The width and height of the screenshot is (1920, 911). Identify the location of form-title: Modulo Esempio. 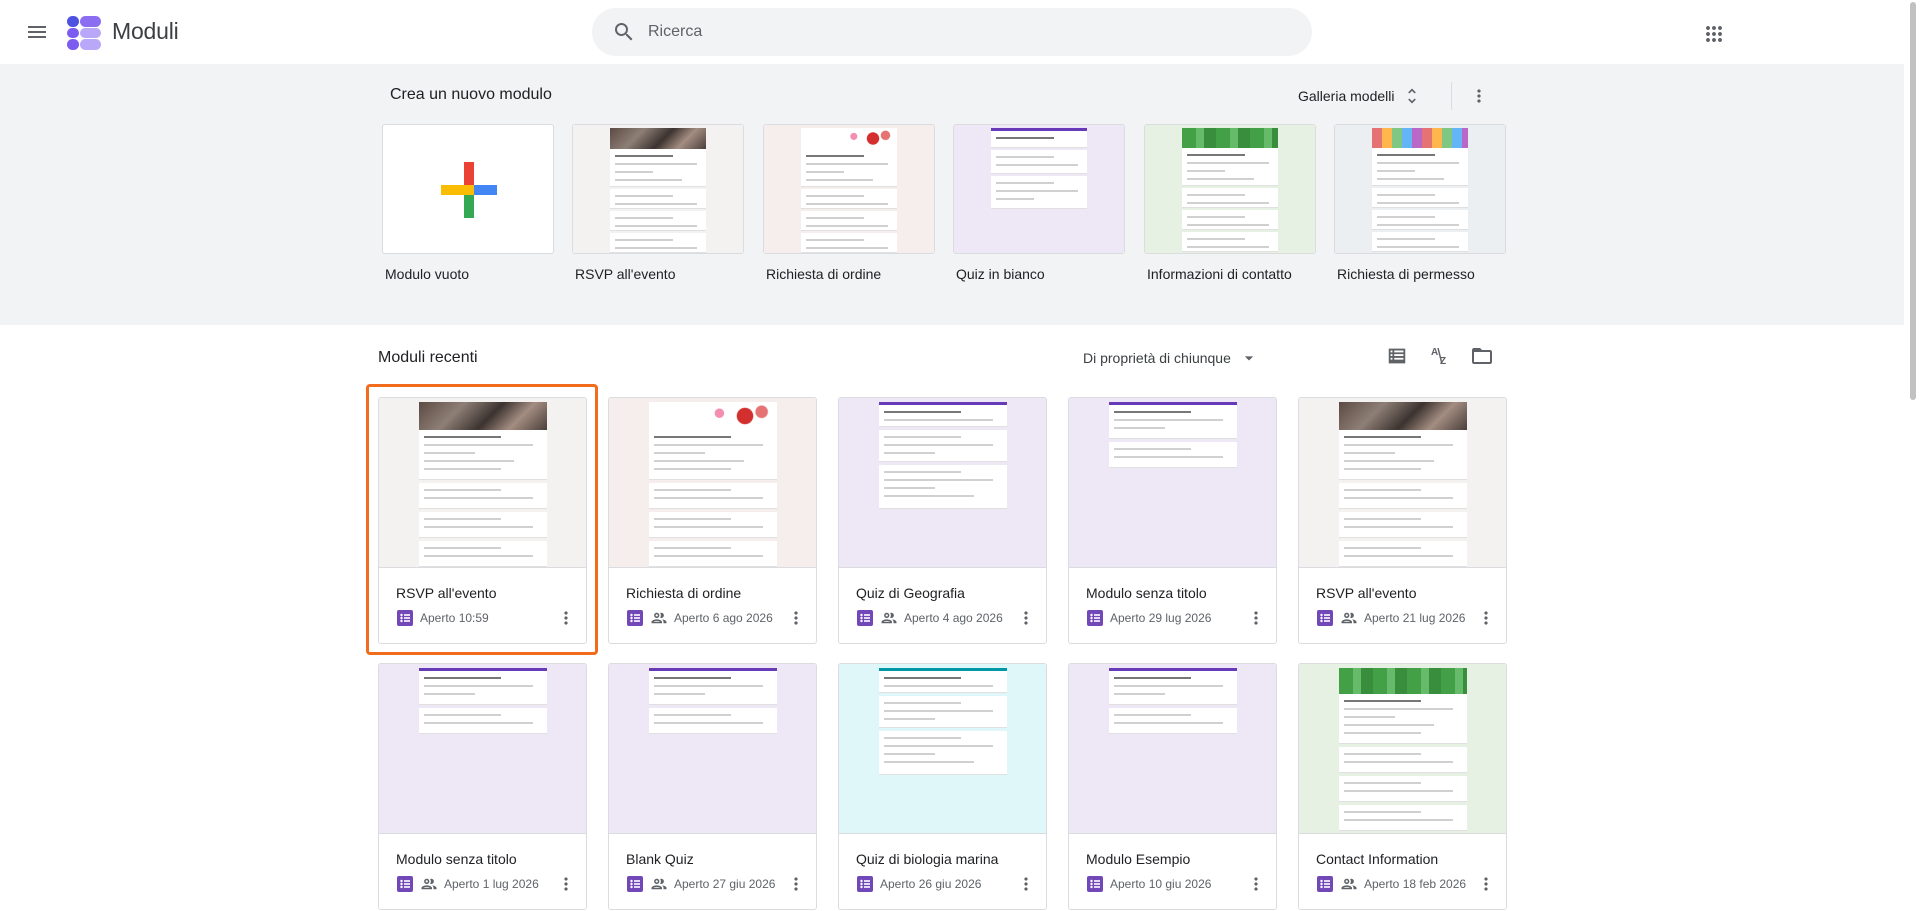
(1138, 859).